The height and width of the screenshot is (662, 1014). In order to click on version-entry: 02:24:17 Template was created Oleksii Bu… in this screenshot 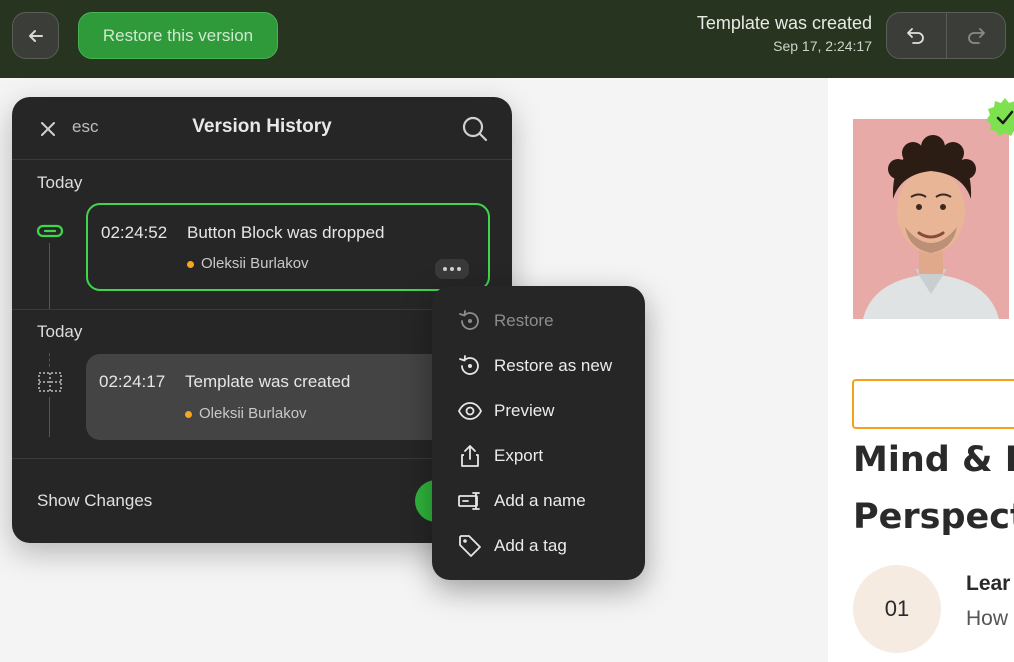, I will do `click(288, 397)`.